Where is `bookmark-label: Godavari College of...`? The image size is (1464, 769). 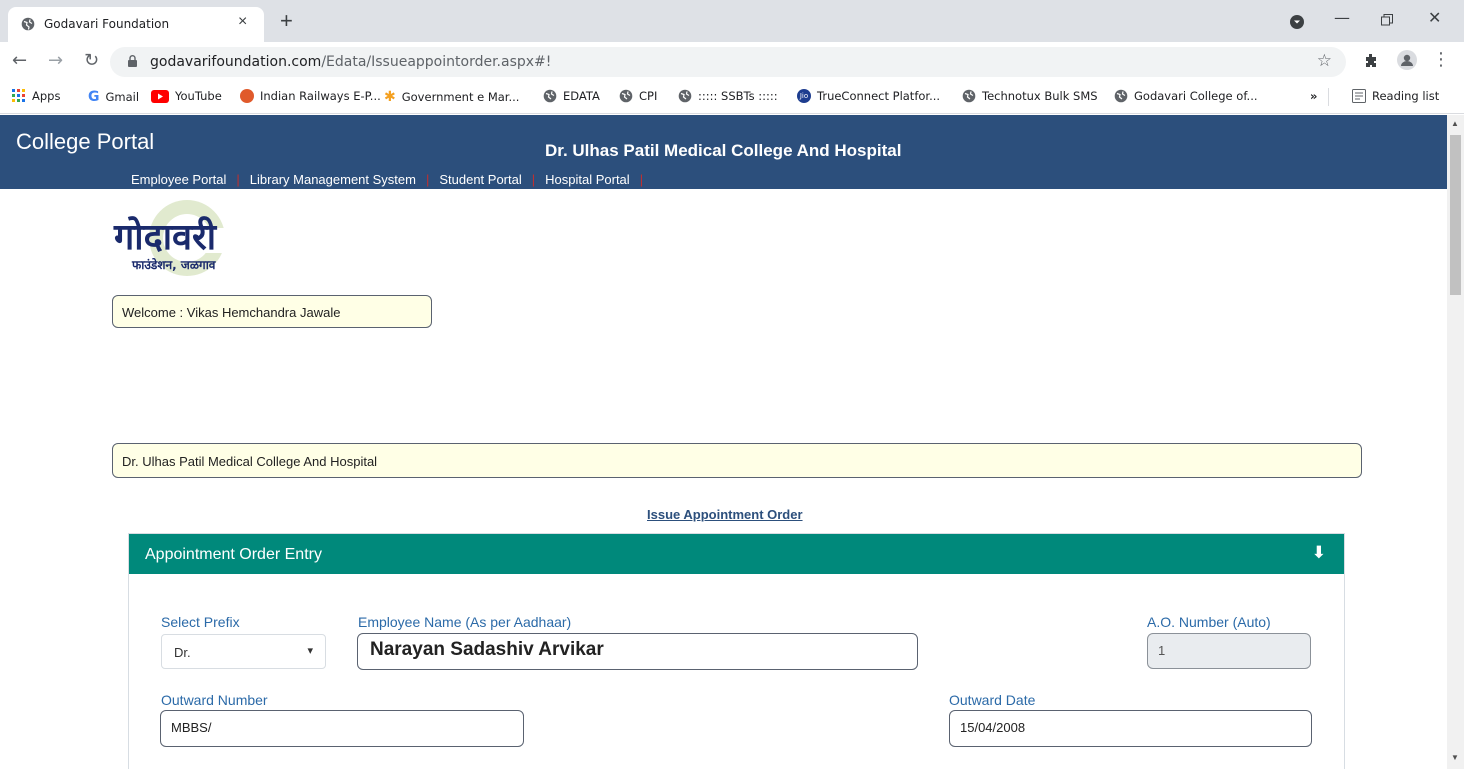 bookmark-label: Godavari College of... is located at coordinates (1196, 96).